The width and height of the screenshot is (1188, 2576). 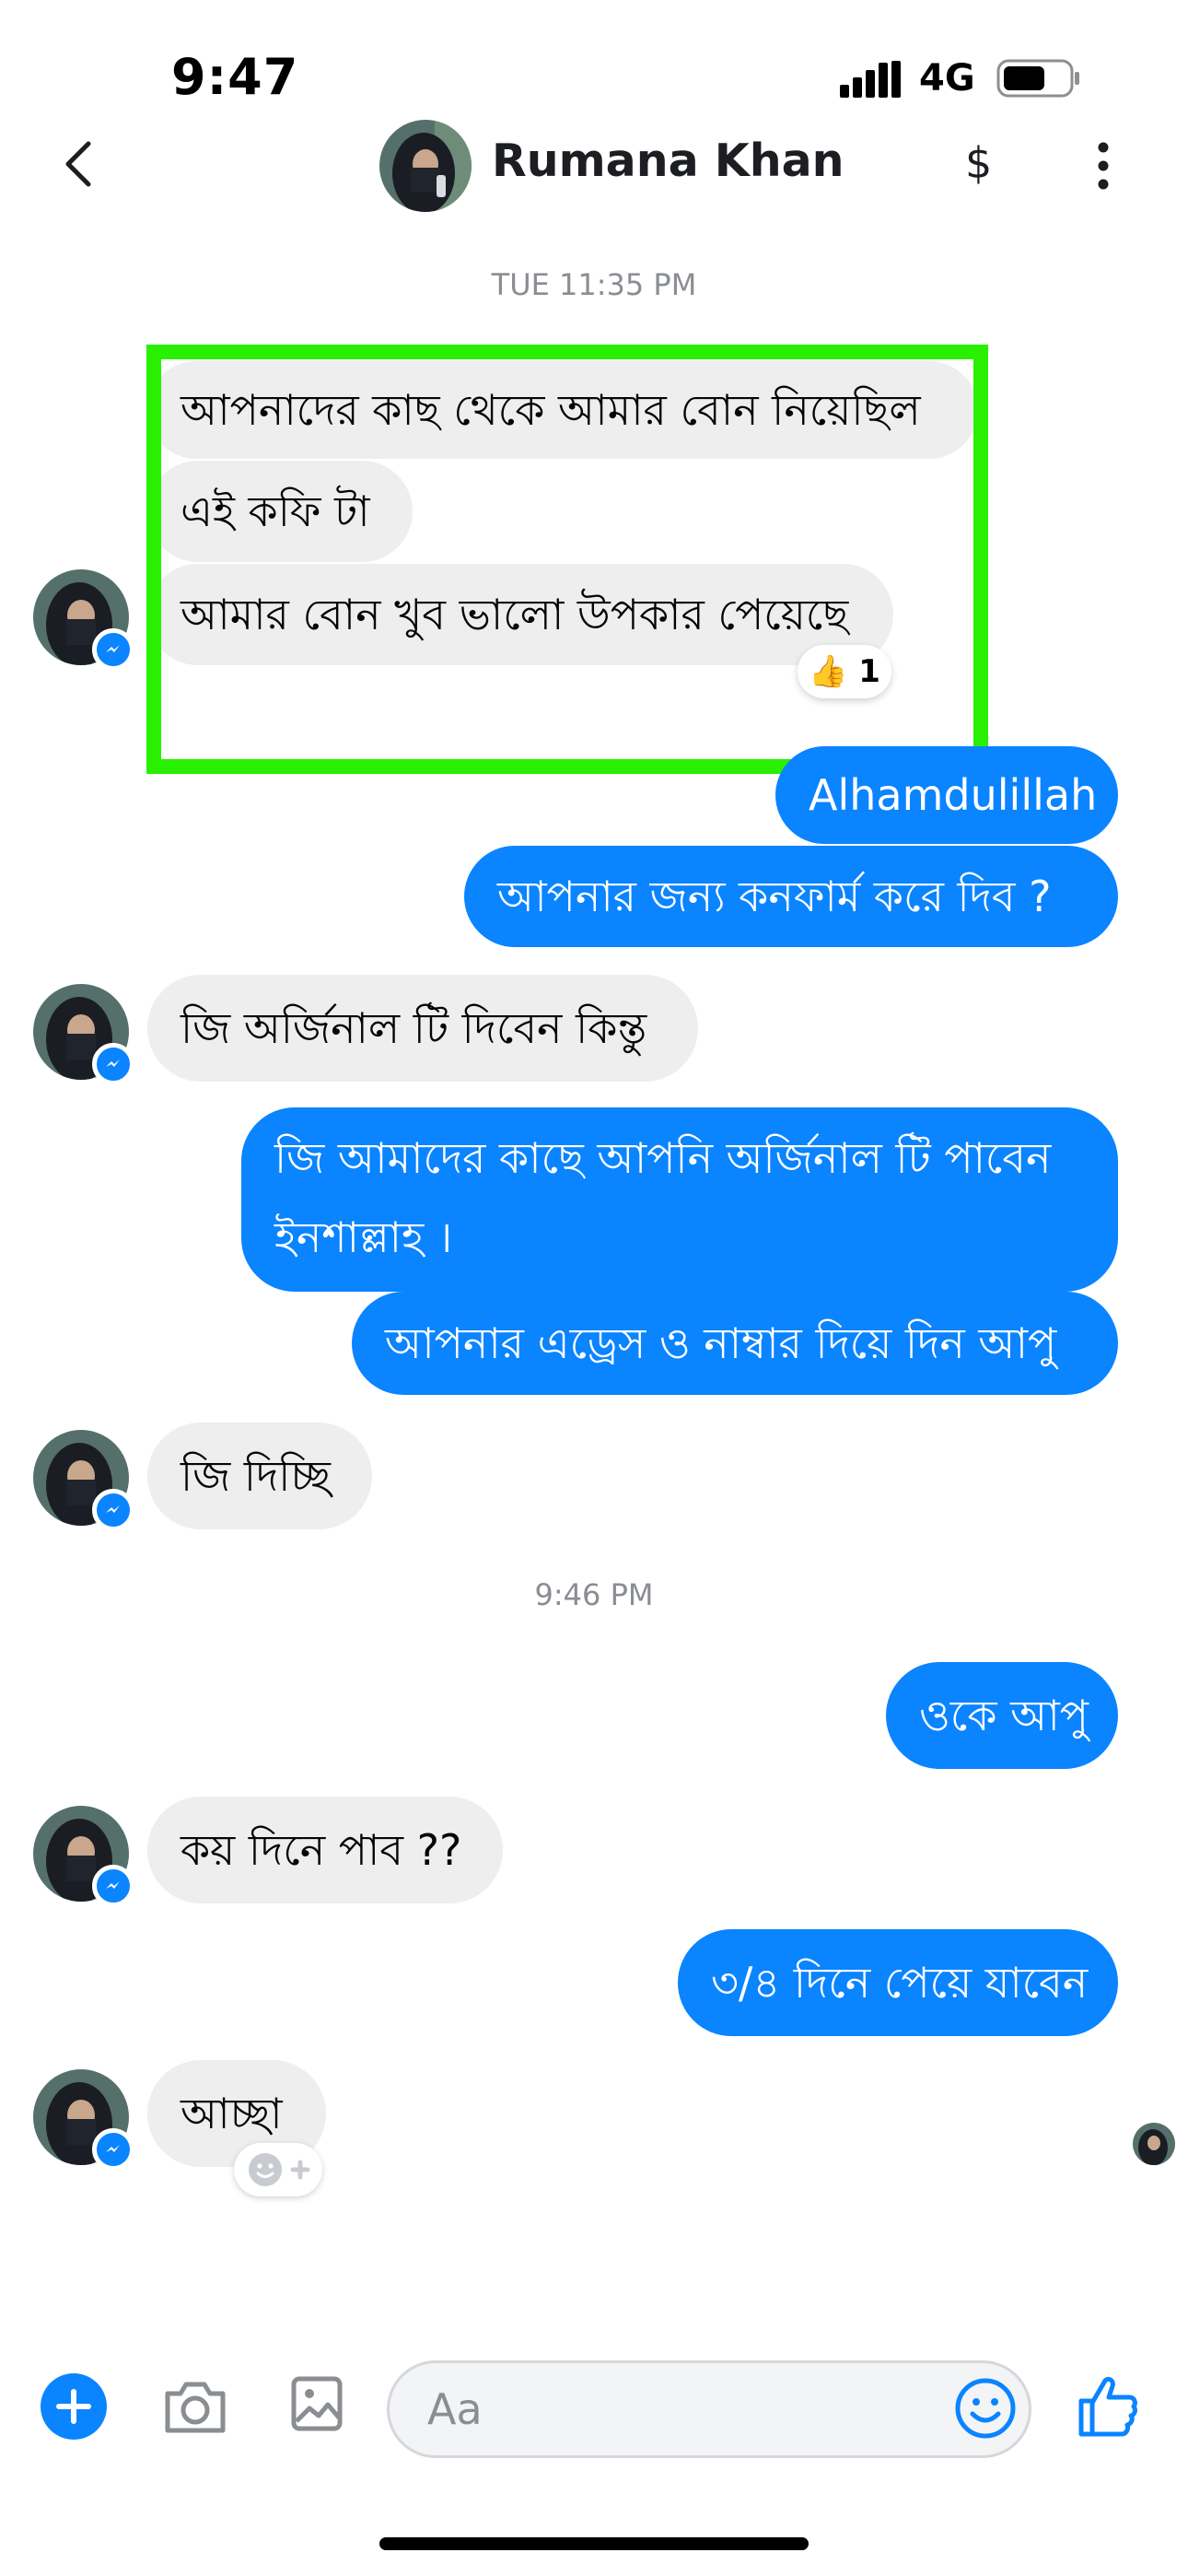 What do you see at coordinates (567, 559) in the screenshot?
I see `highlight-box` at bounding box center [567, 559].